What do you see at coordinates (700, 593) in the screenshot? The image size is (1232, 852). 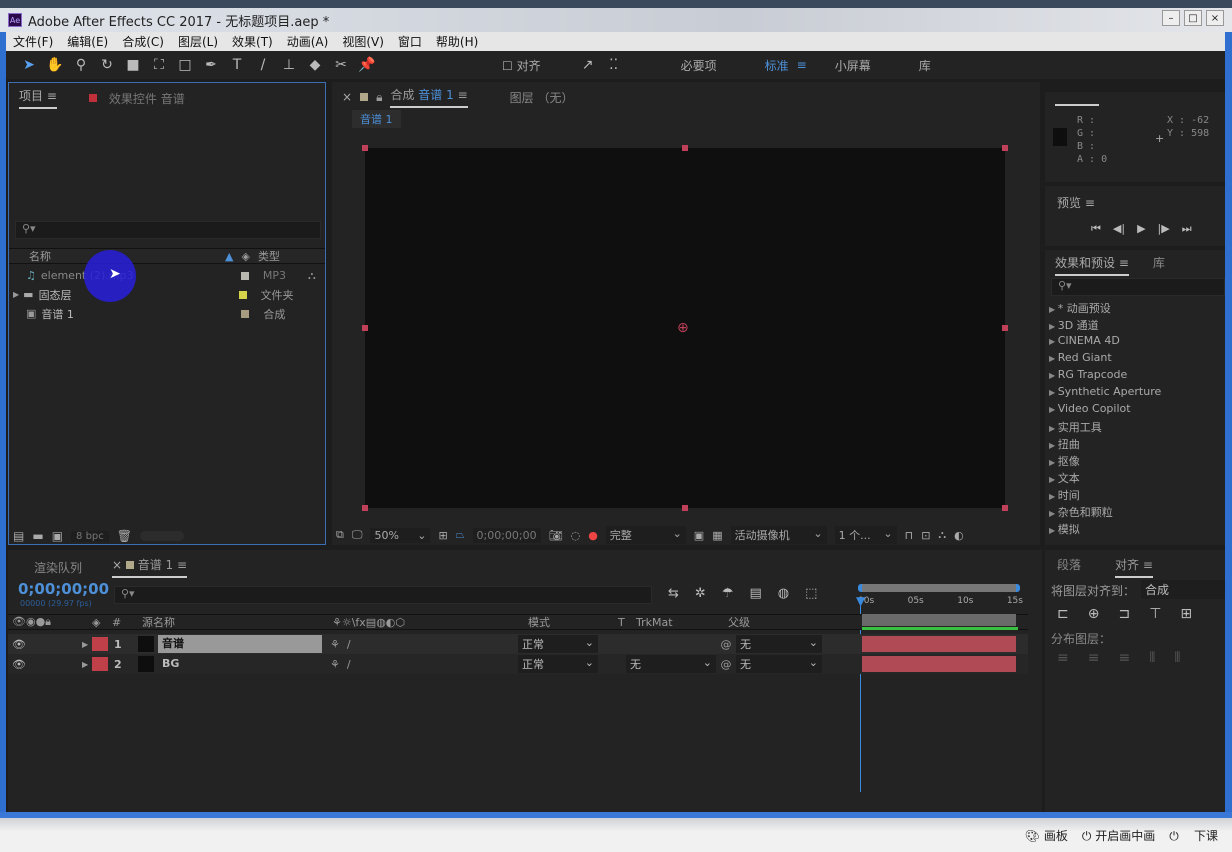 I see `draft-3d-icon: ✲` at bounding box center [700, 593].